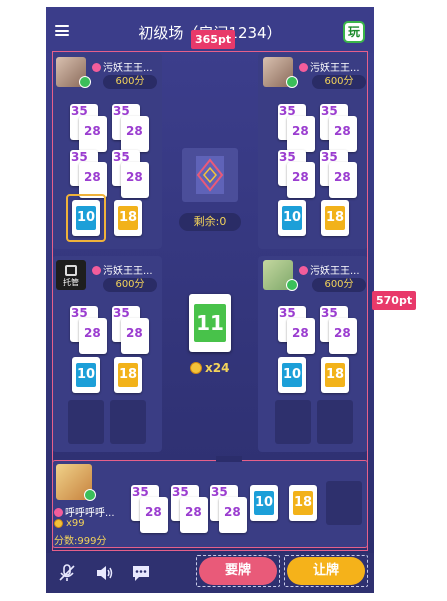  I want to click on mic-off-icon, so click(67, 573).